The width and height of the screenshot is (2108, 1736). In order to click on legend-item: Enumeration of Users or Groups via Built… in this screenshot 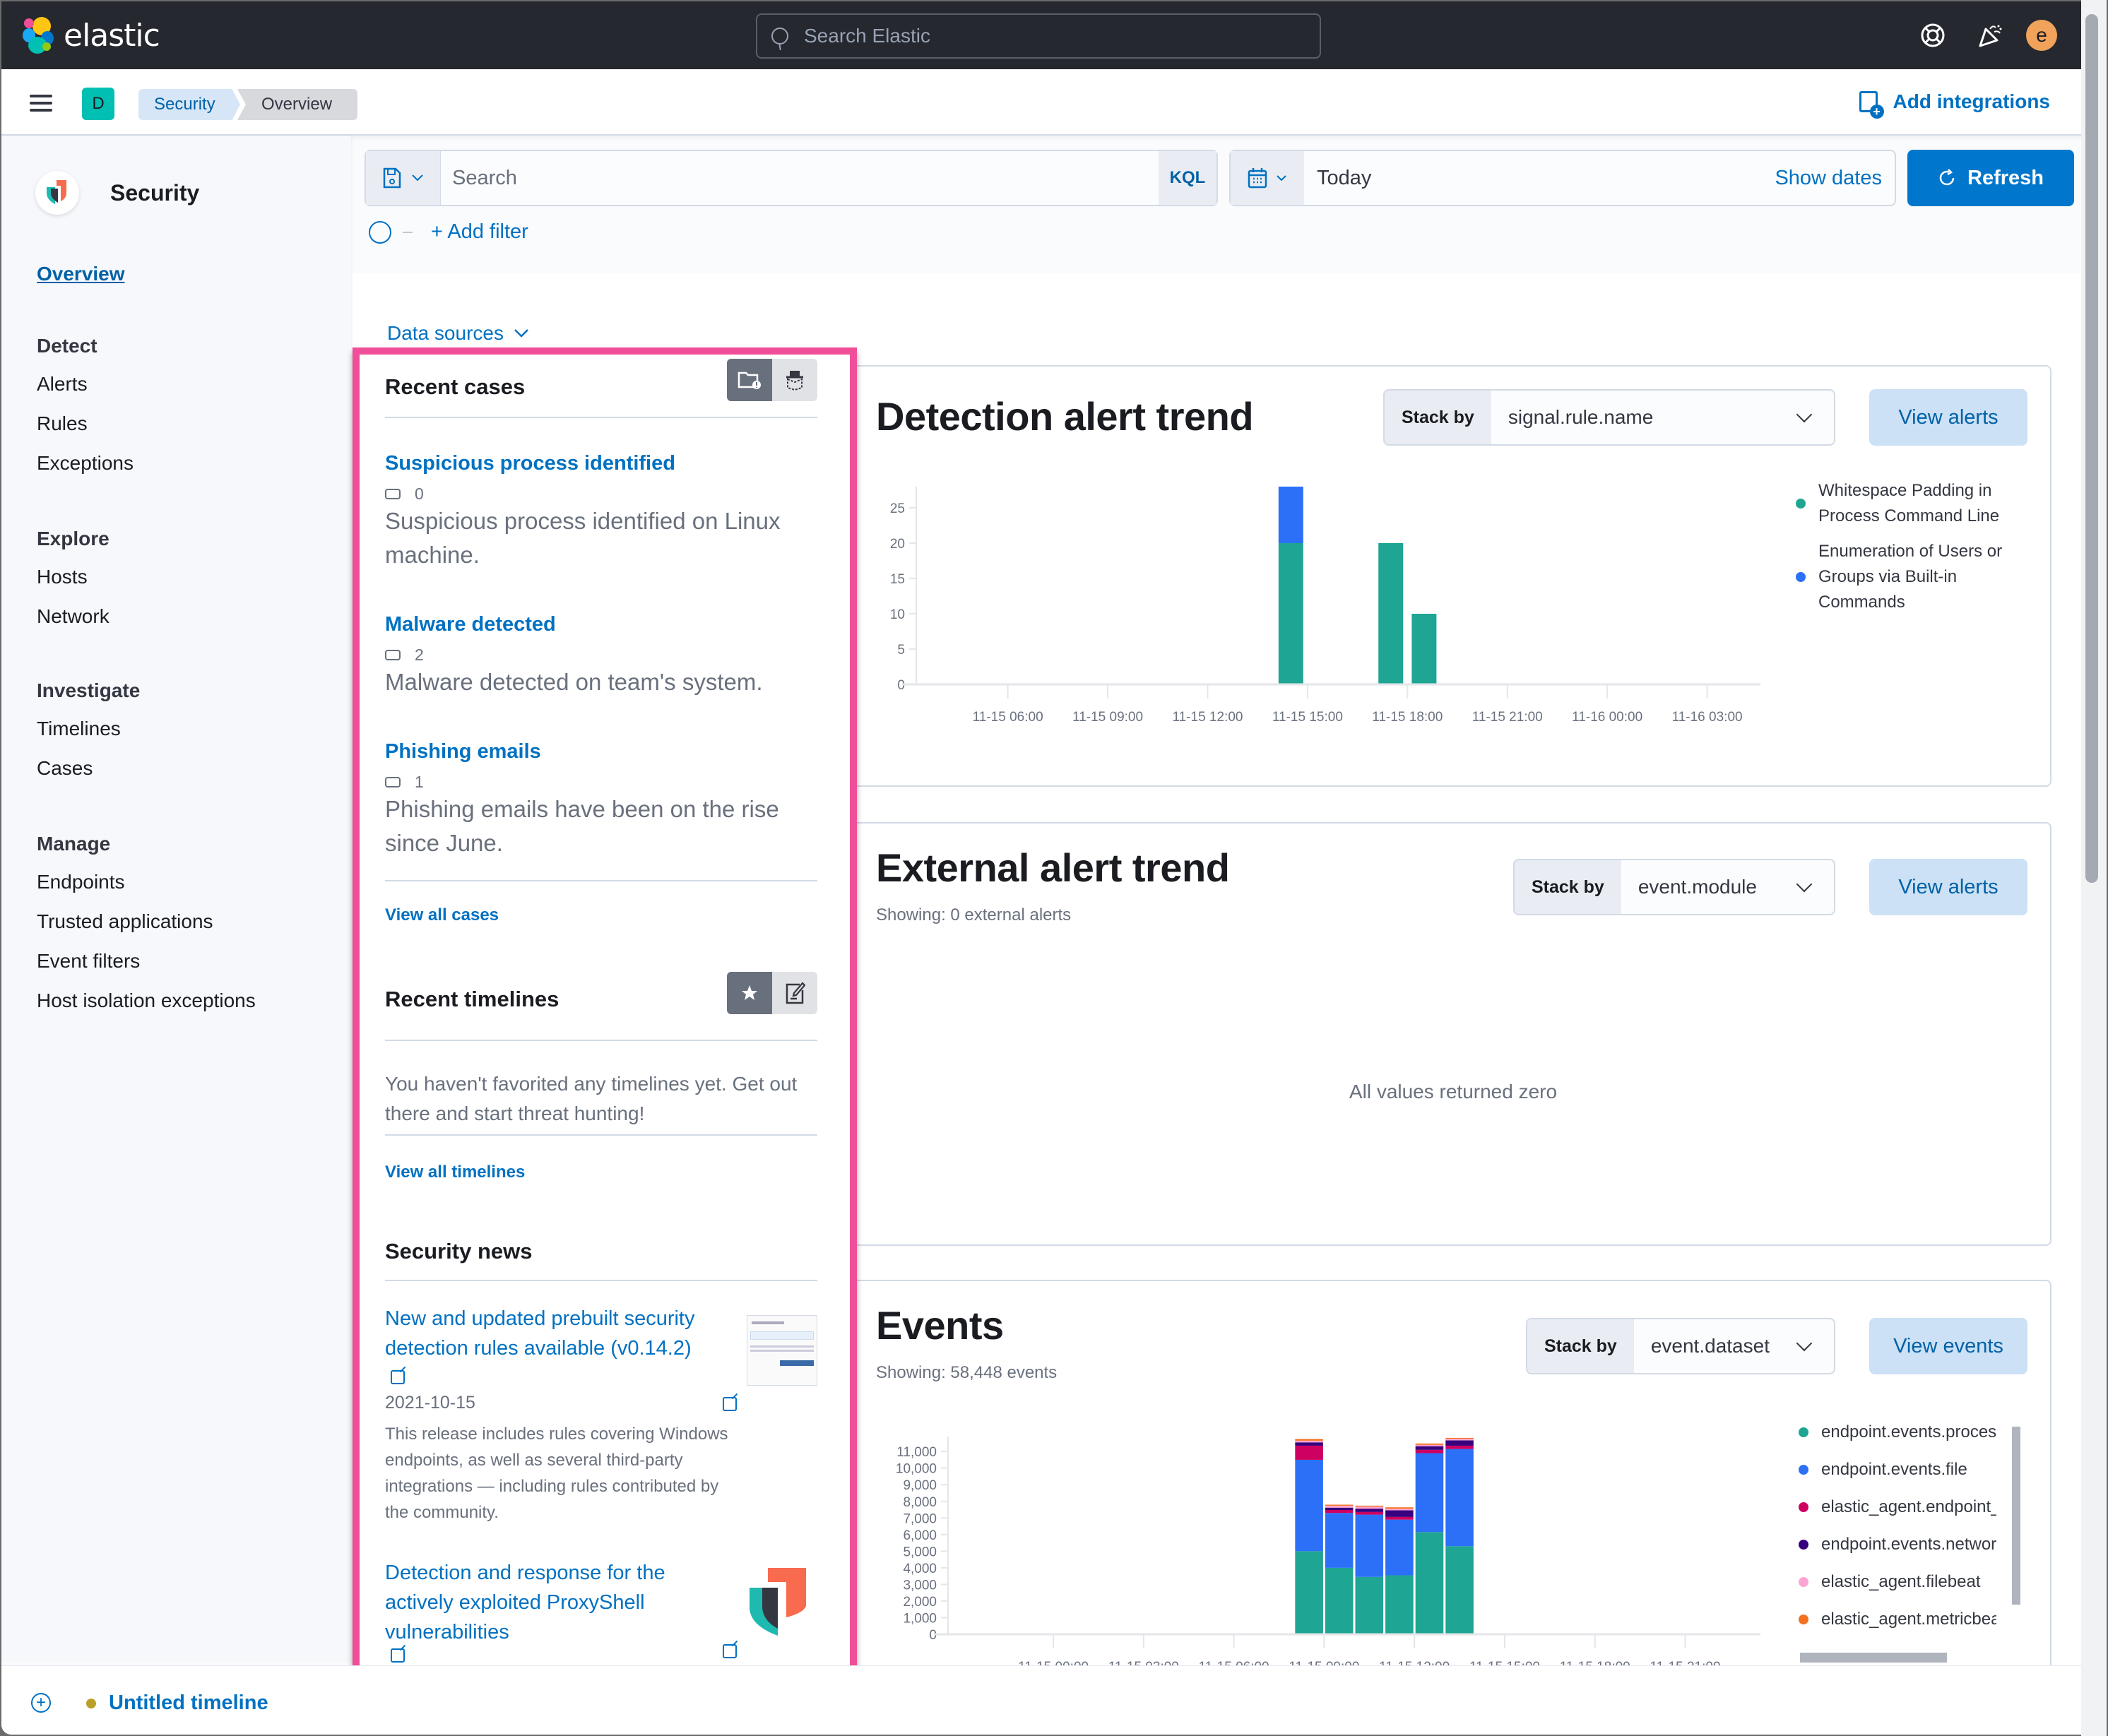, I will do `click(1909, 577)`.